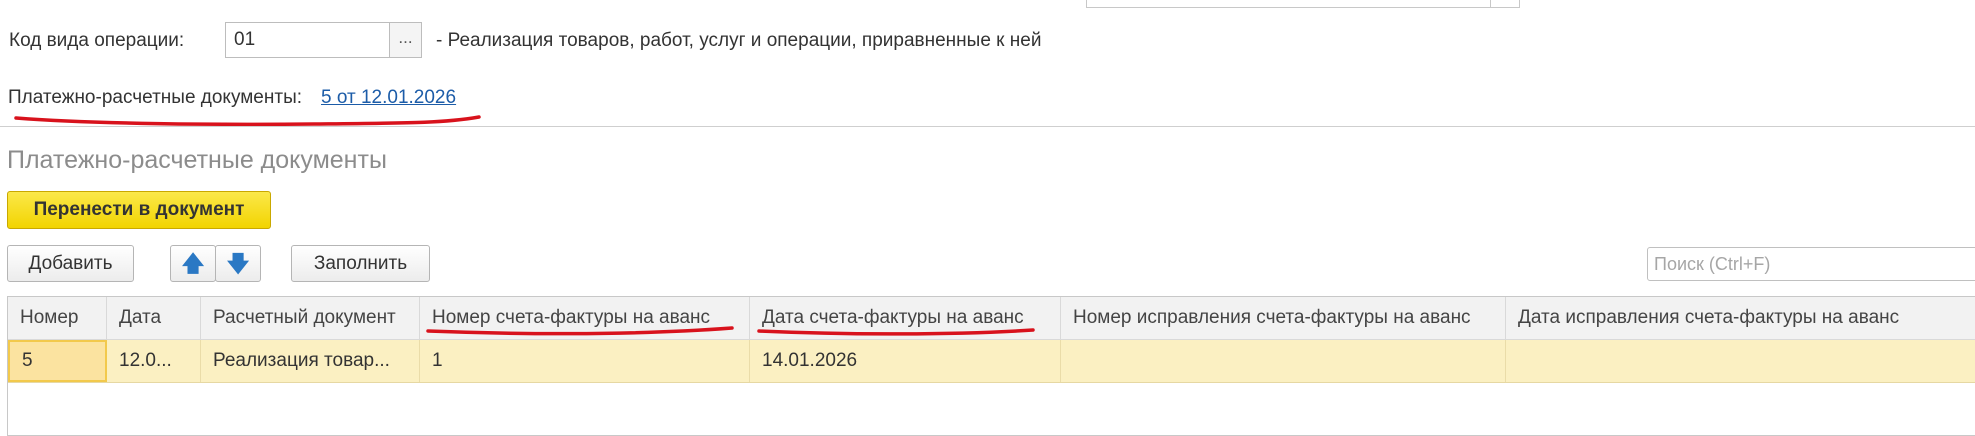  What do you see at coordinates (70, 263) in the screenshot?
I see `add-button: Добавить` at bounding box center [70, 263].